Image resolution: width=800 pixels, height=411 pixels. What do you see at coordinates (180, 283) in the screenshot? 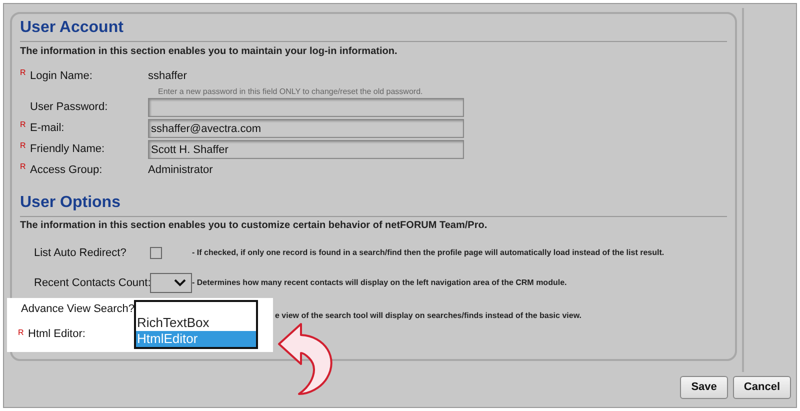
I see `chevron-down-icon` at bounding box center [180, 283].